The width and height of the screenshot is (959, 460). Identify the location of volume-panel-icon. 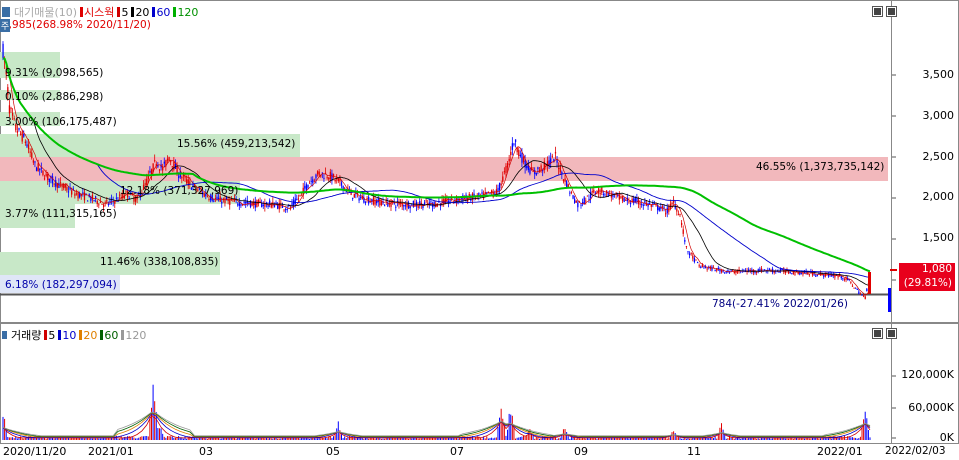
(5, 335).